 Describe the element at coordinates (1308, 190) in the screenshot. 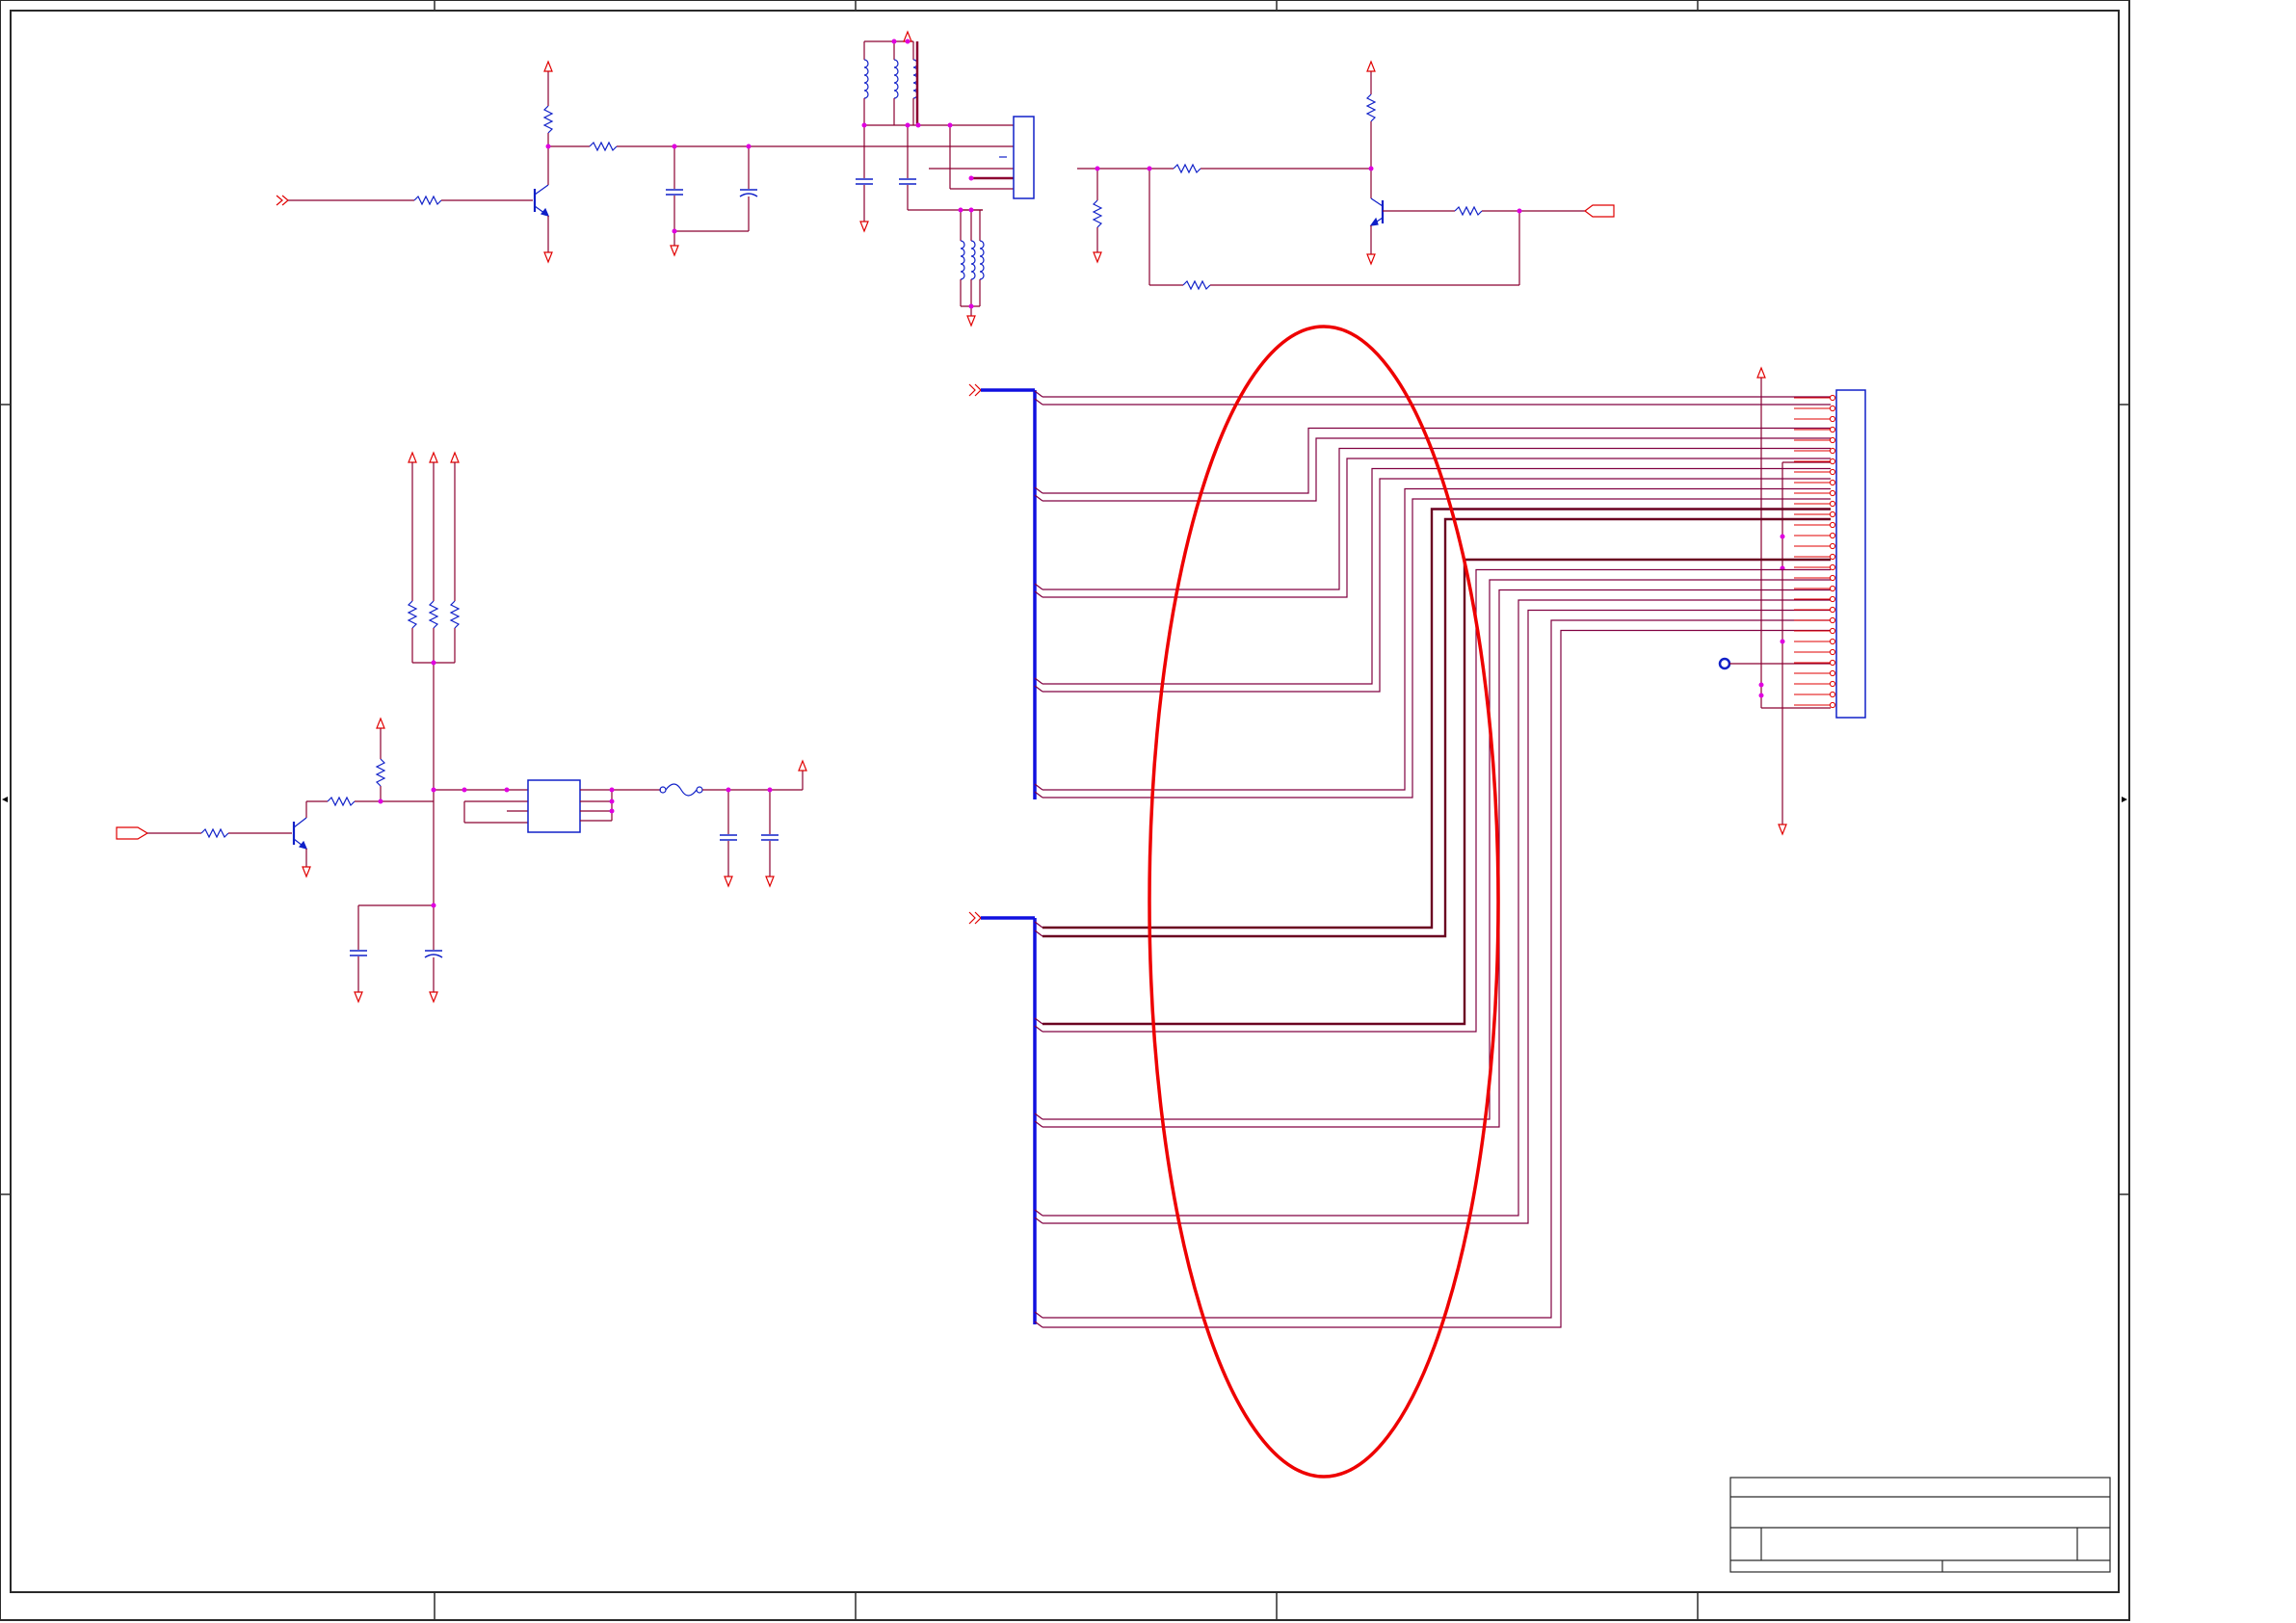

I see `junctions-top-right` at that location.